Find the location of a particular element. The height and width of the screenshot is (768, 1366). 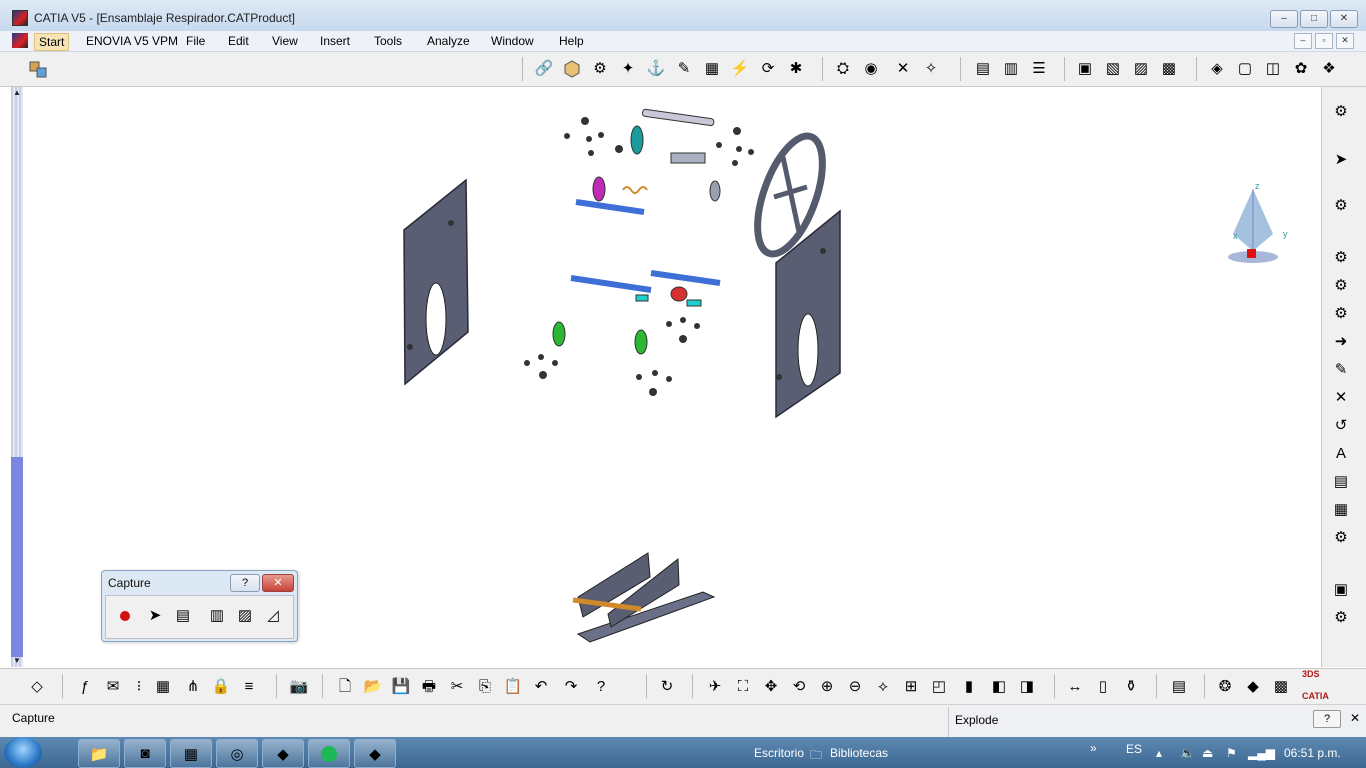

capture-help-button: ? is located at coordinates (245, 583).